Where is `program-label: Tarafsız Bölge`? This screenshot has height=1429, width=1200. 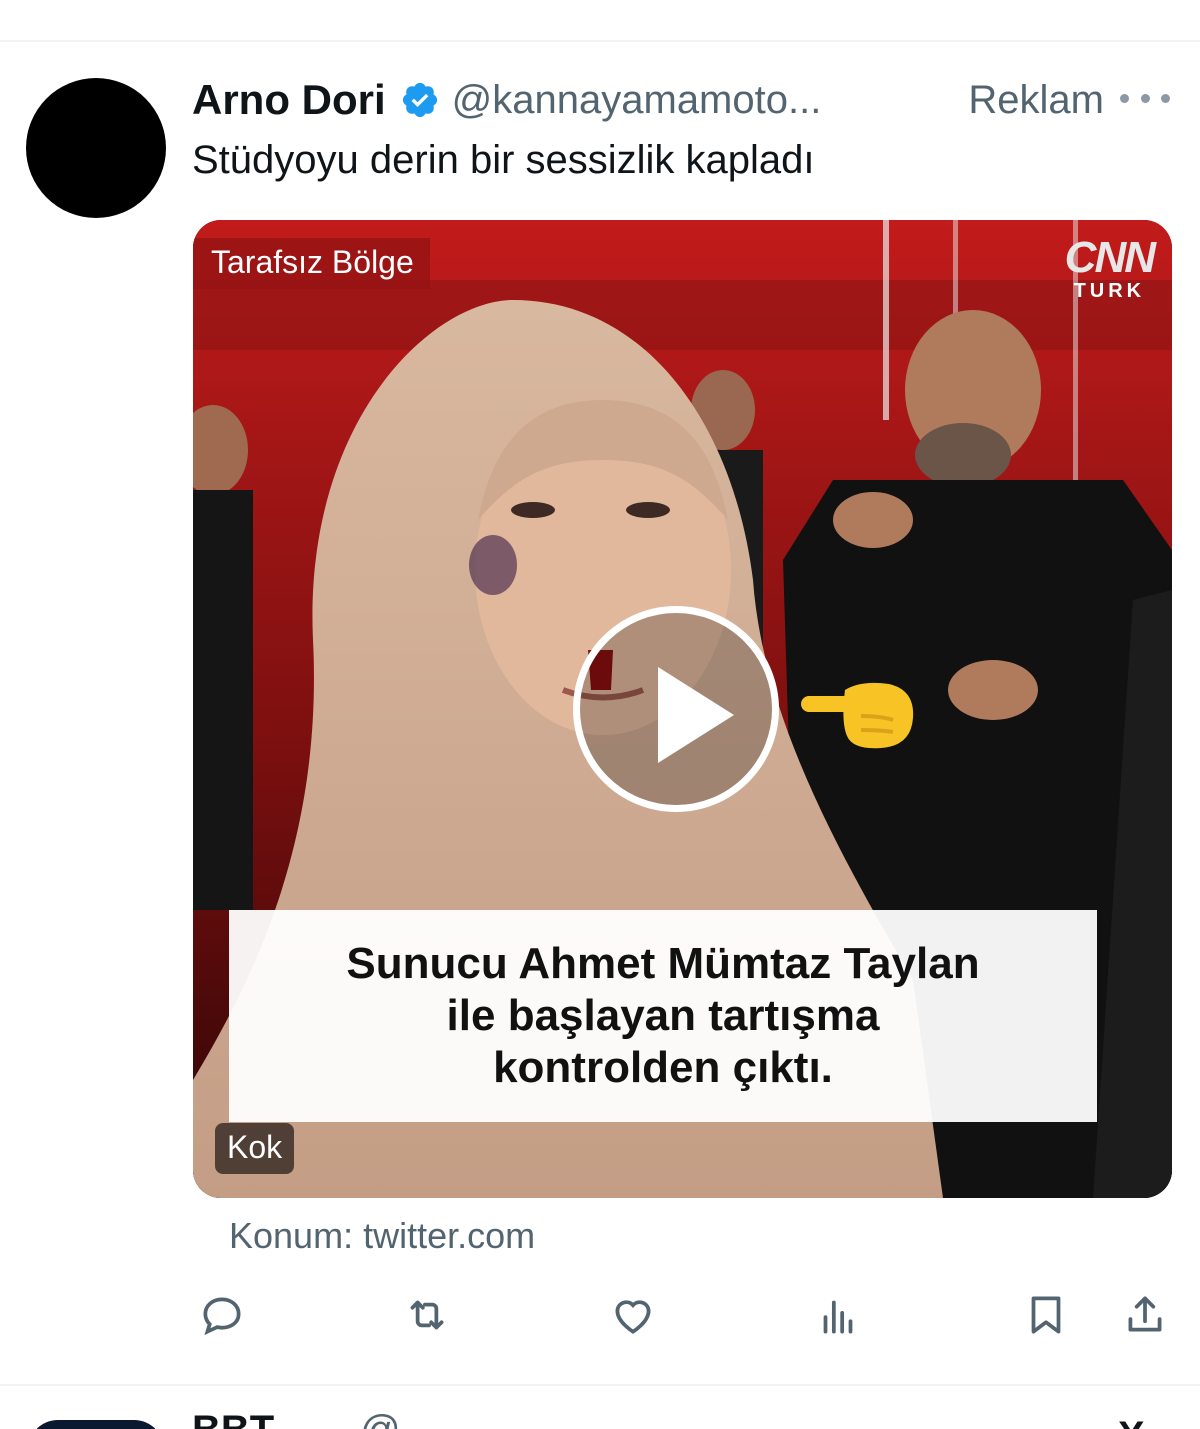 program-label: Tarafsız Bölge is located at coordinates (311, 263).